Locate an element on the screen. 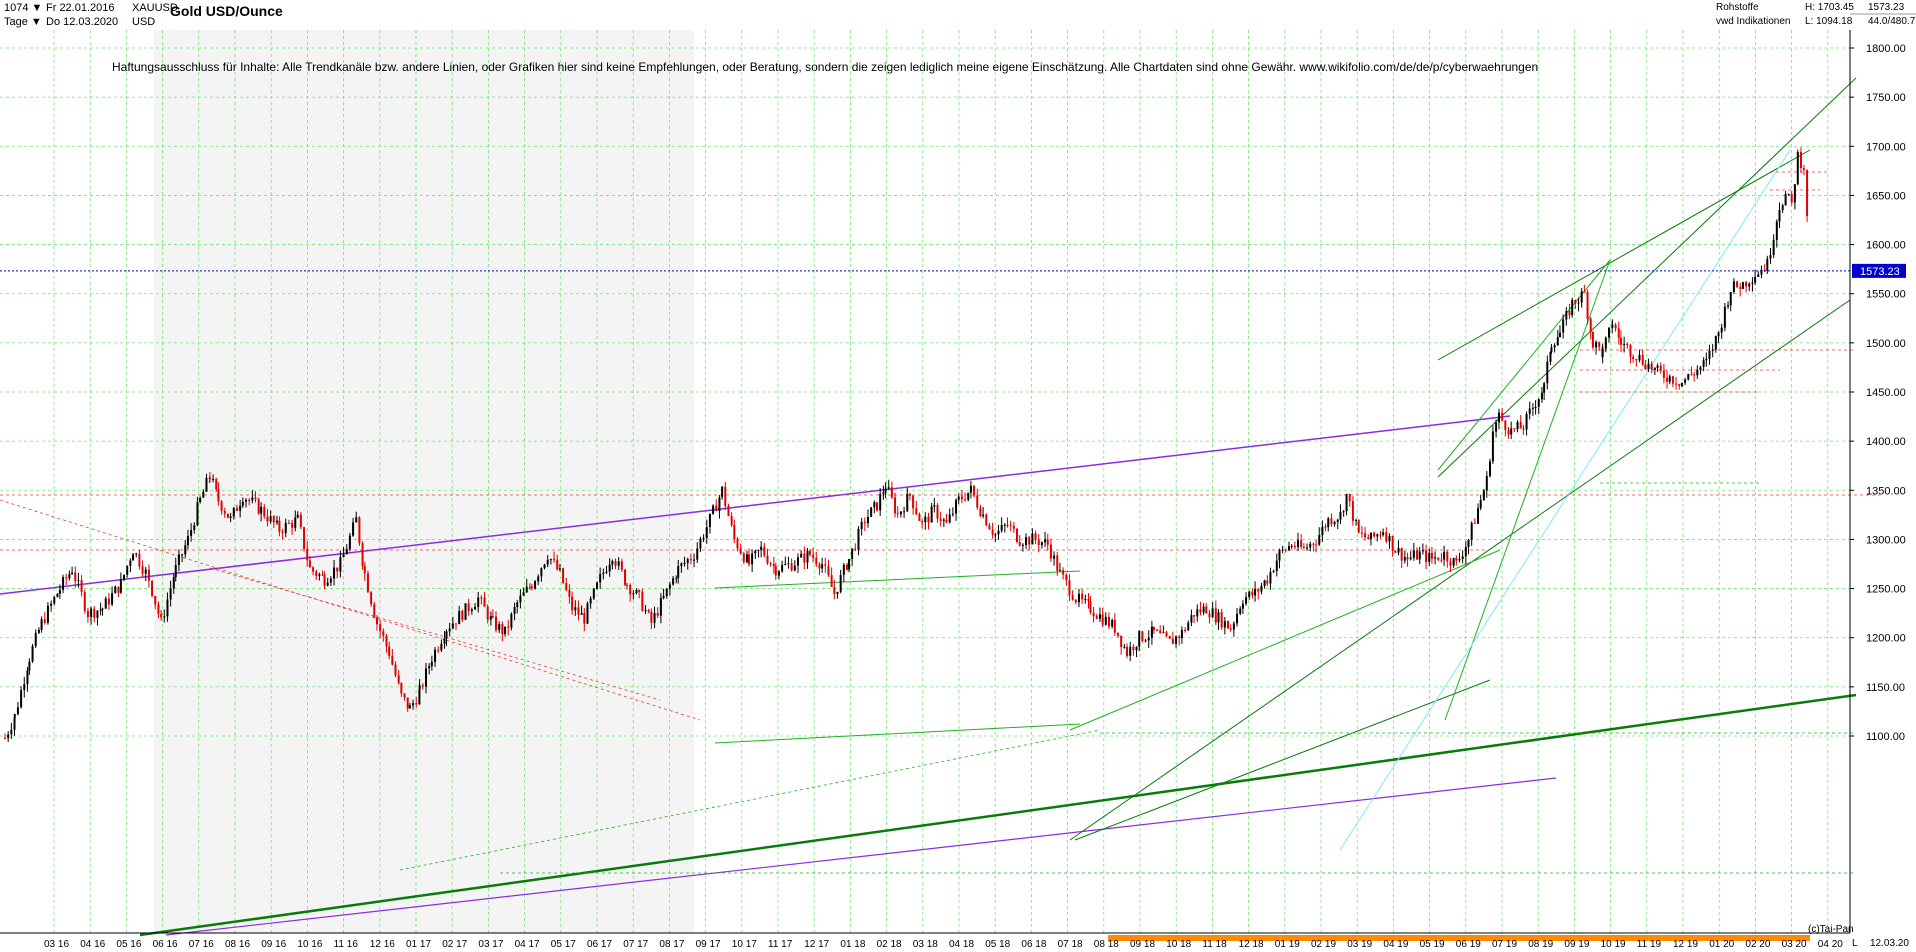  y-tick-label: 1100.00 is located at coordinates (1885, 737).